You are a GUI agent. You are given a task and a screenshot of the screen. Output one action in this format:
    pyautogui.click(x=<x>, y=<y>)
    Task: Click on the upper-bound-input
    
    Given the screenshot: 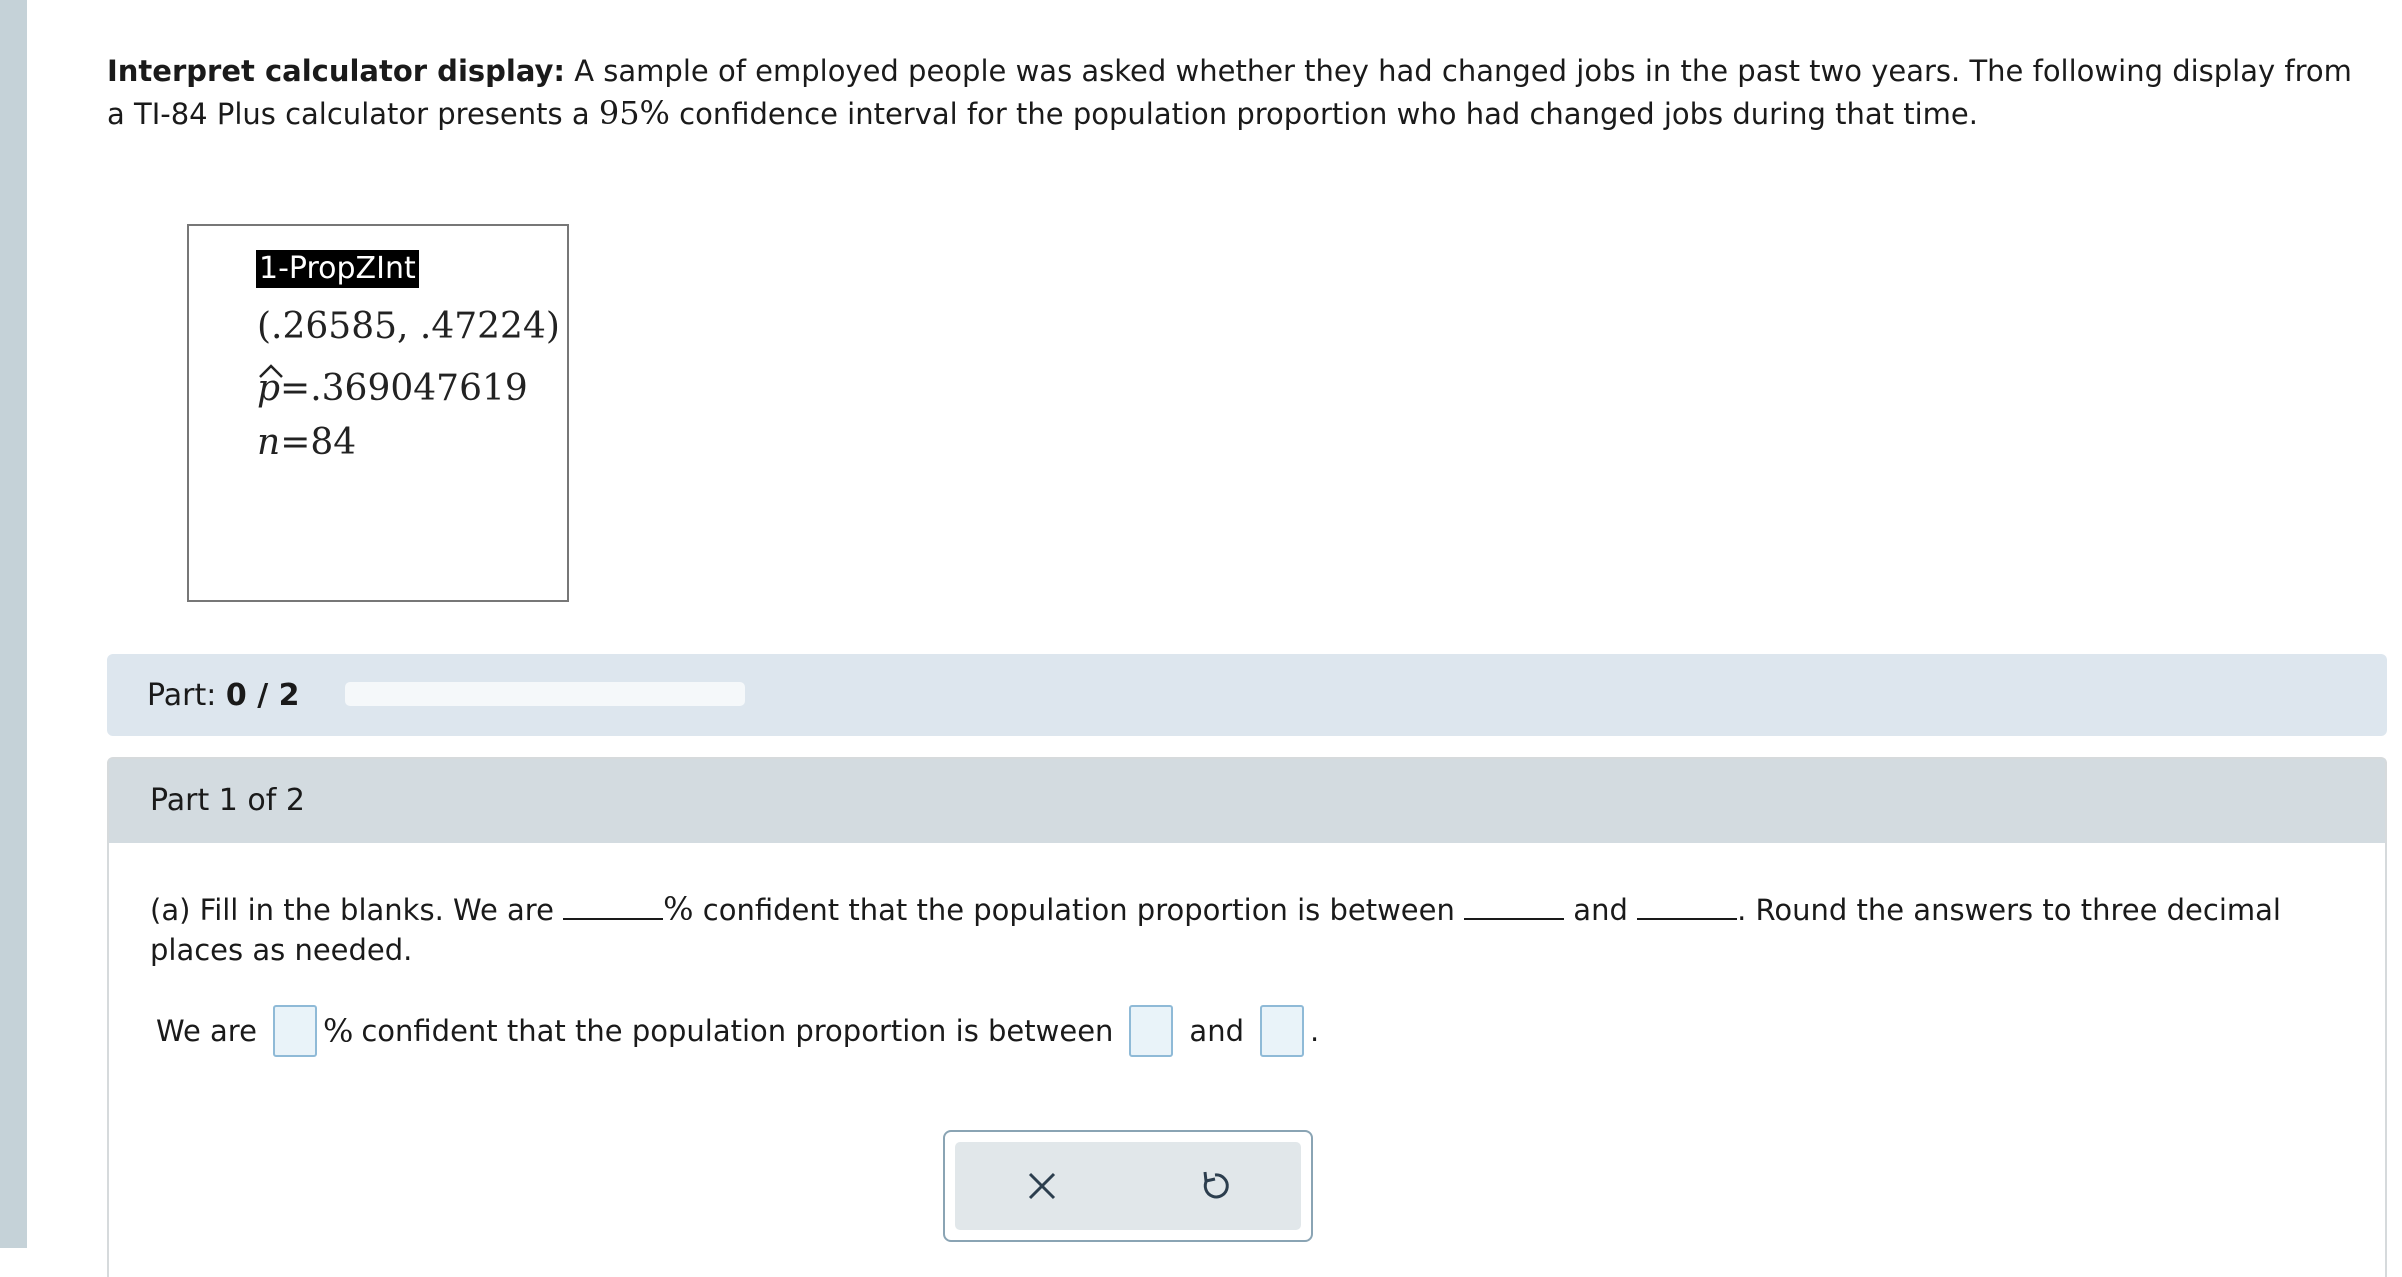 What is the action you would take?
    pyautogui.click(x=1281, y=1031)
    